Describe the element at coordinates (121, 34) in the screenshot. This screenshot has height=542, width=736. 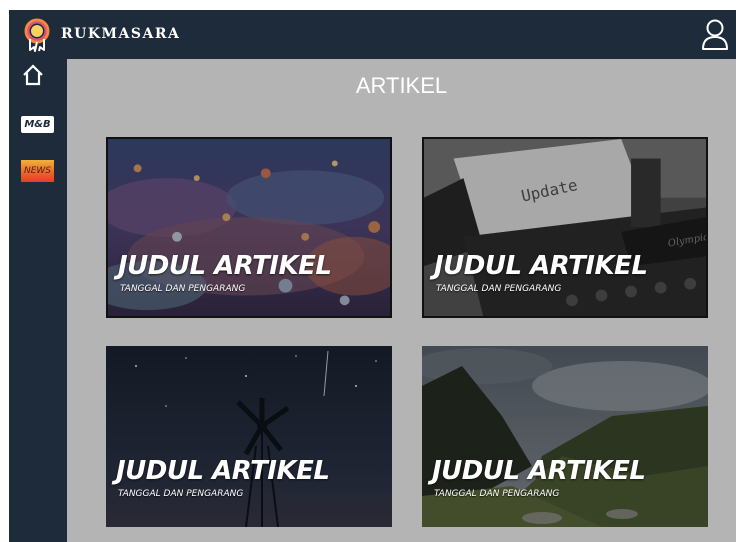
I see `brand-name: RUKMASARA` at that location.